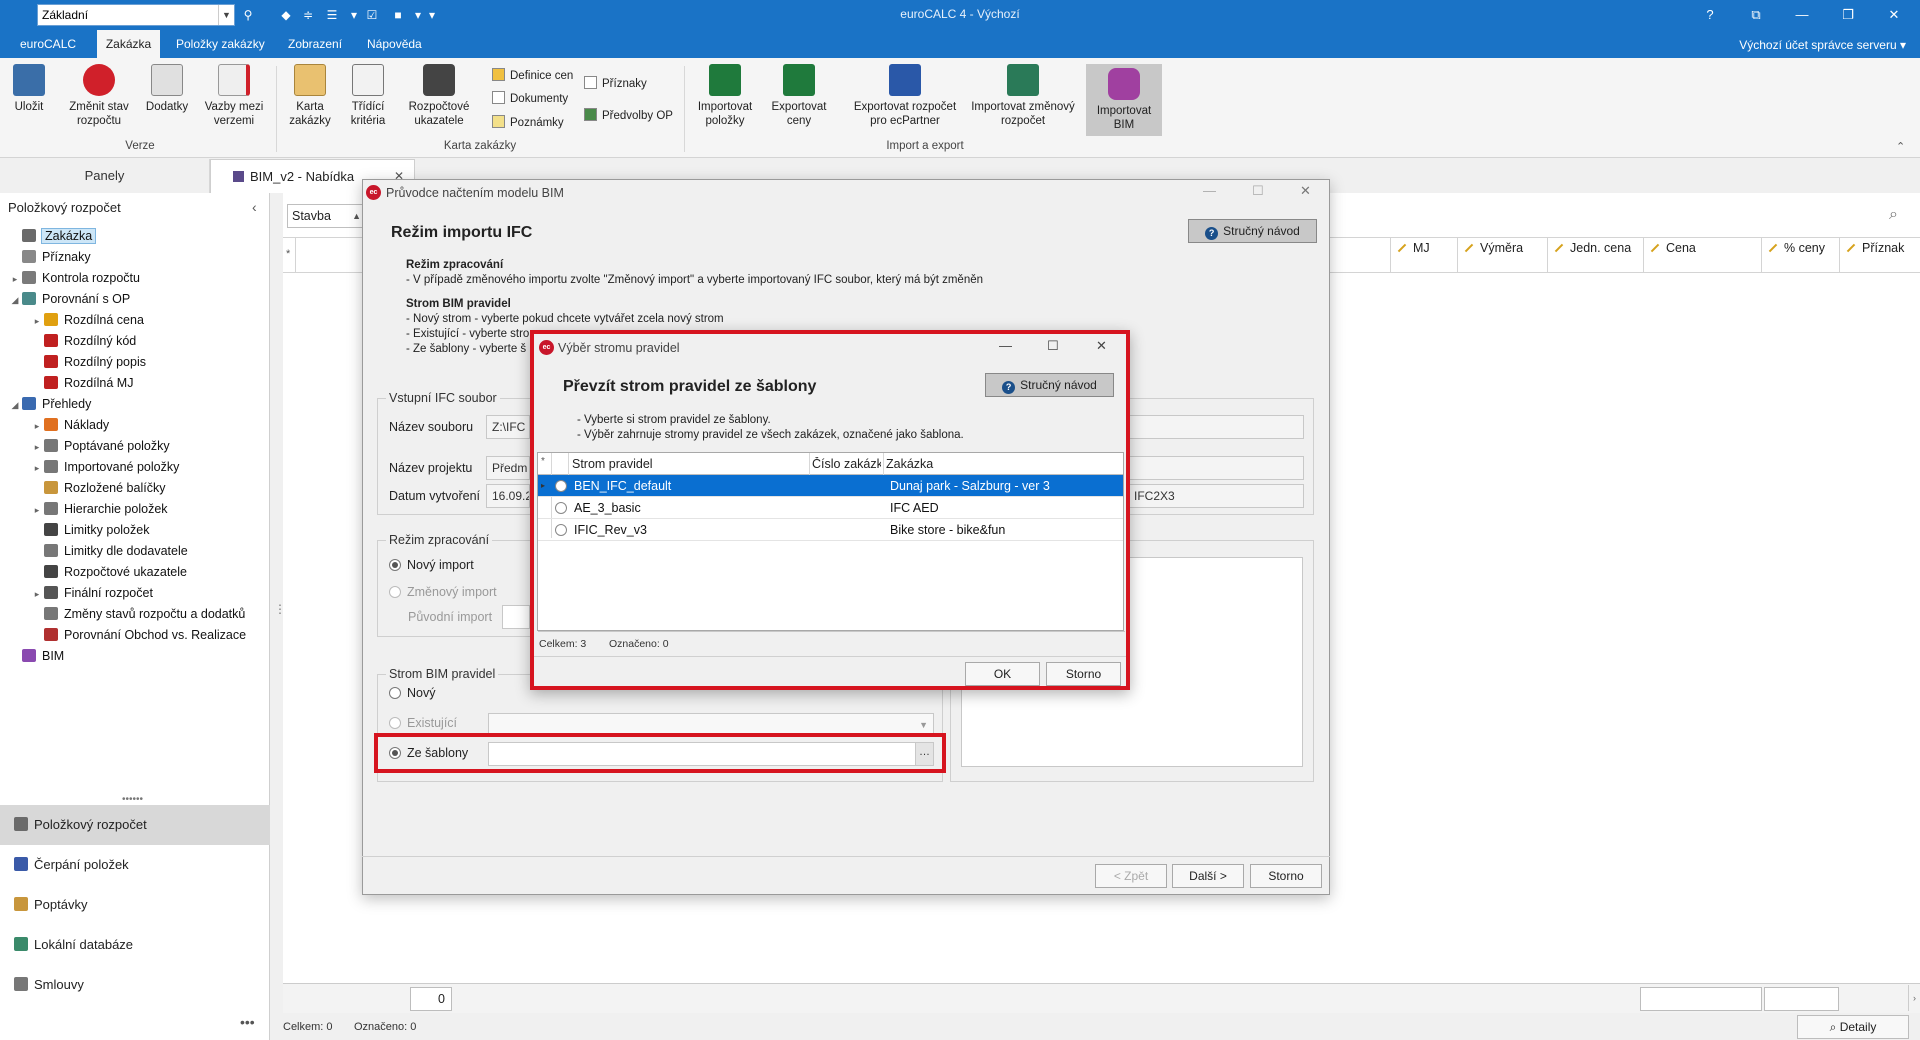 The height and width of the screenshot is (1040, 1920). What do you see at coordinates (1252, 231) in the screenshot?
I see `quick-guide-button: ? Stručný návod` at bounding box center [1252, 231].